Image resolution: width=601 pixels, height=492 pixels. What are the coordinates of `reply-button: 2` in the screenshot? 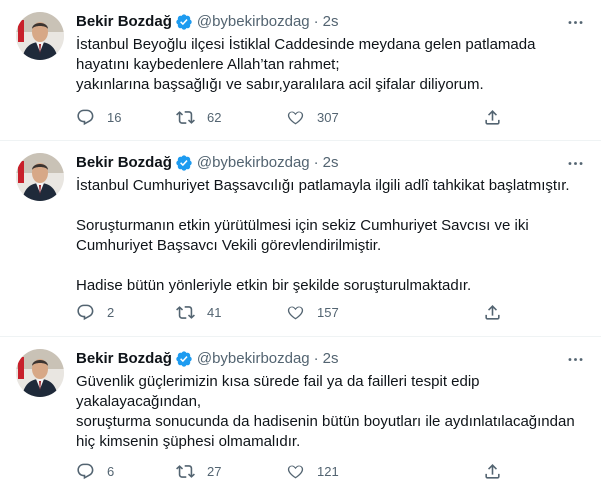 It's located at (95, 312).